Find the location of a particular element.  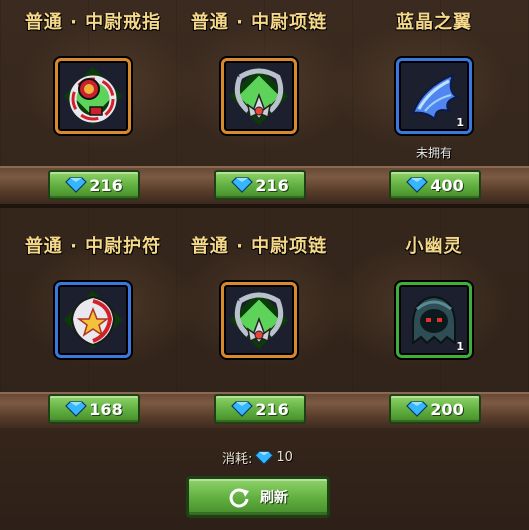

price-value: 168 is located at coordinates (106, 409).